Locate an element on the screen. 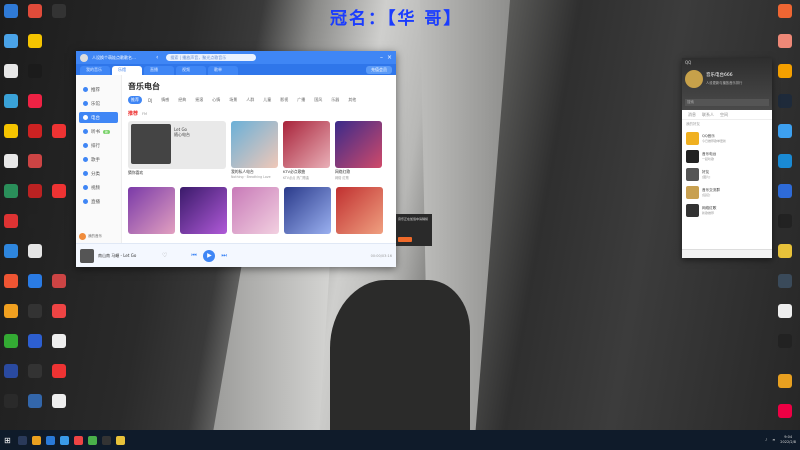 The width and height of the screenshot is (800, 450). tab-live: 直播 is located at coordinates (159, 70).